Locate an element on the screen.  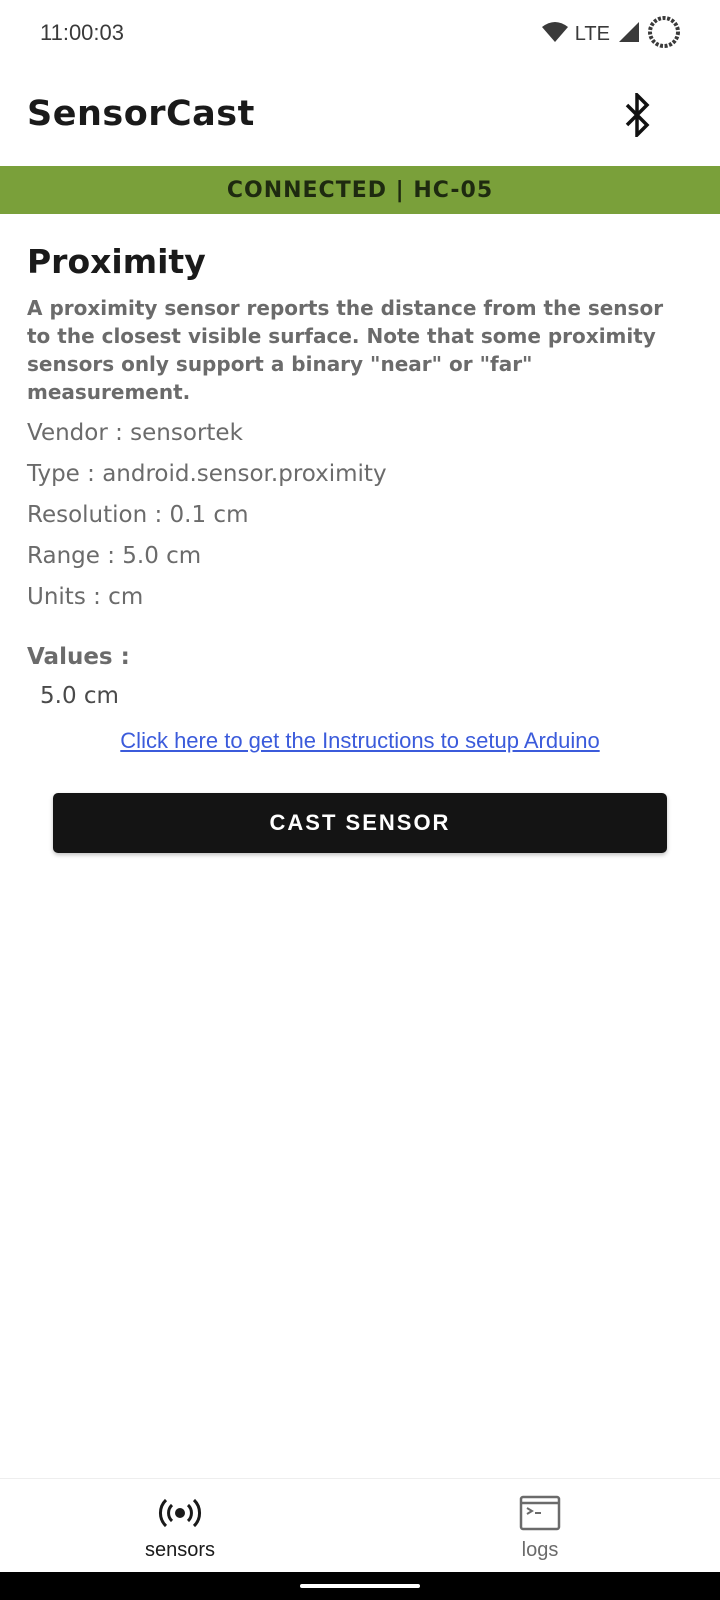
app-title: SensorCast is located at coordinates (141, 114).